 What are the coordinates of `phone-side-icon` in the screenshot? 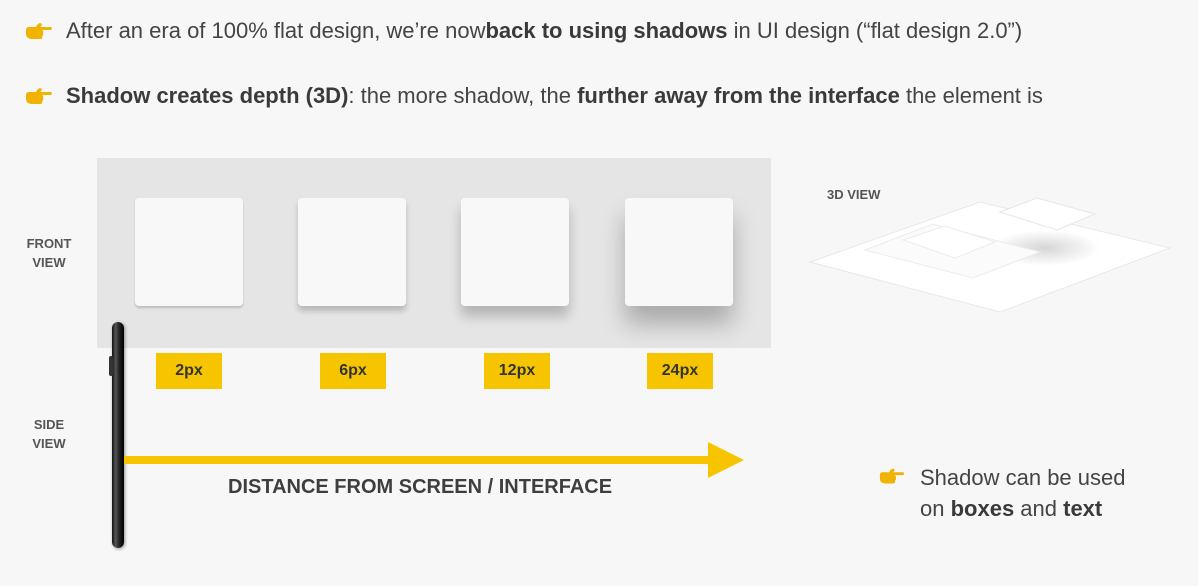 It's located at (118, 435).